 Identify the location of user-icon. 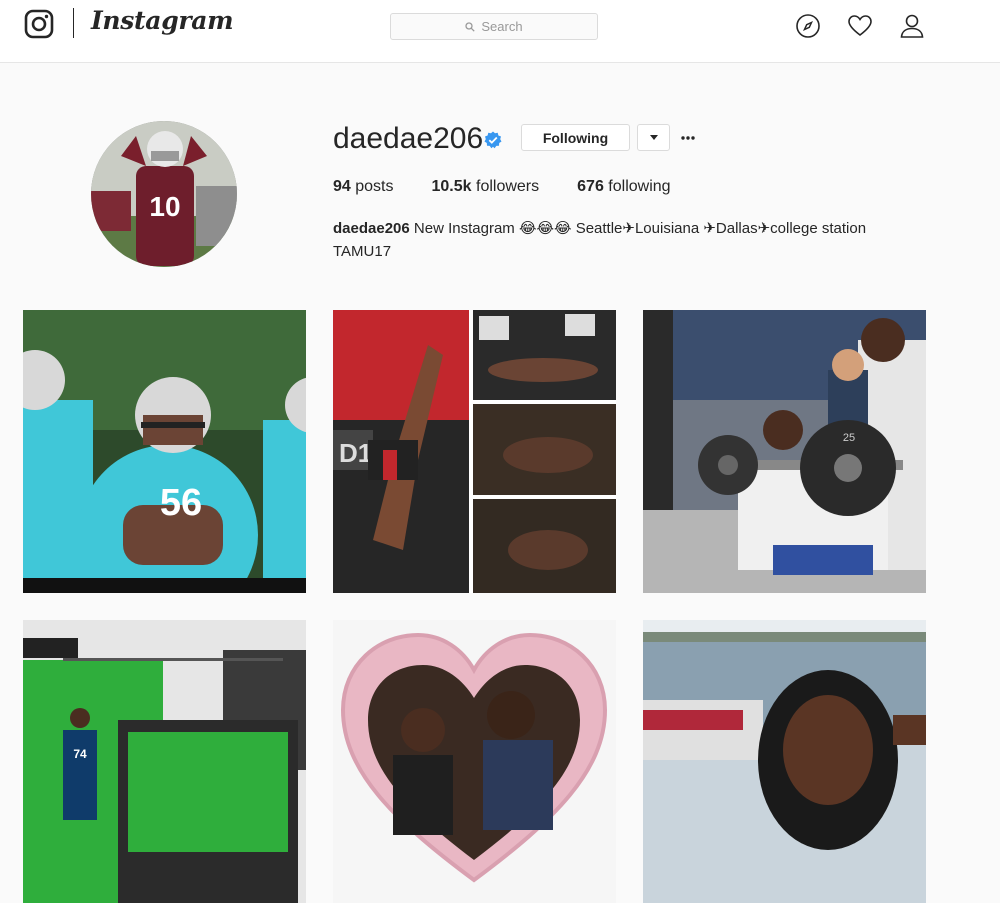
(912, 26).